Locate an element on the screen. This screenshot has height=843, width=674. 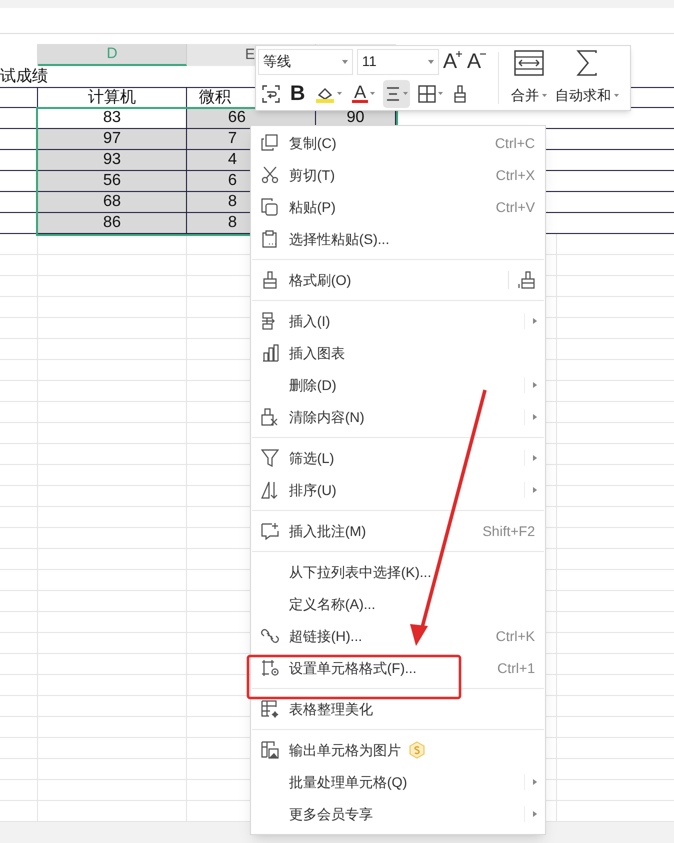
gear-ruler-icon is located at coordinates (270, 668).